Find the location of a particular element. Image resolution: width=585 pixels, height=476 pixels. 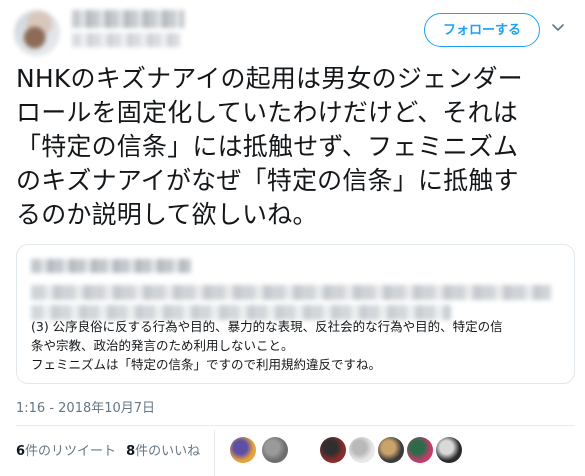

author-avatar is located at coordinates (37, 33).